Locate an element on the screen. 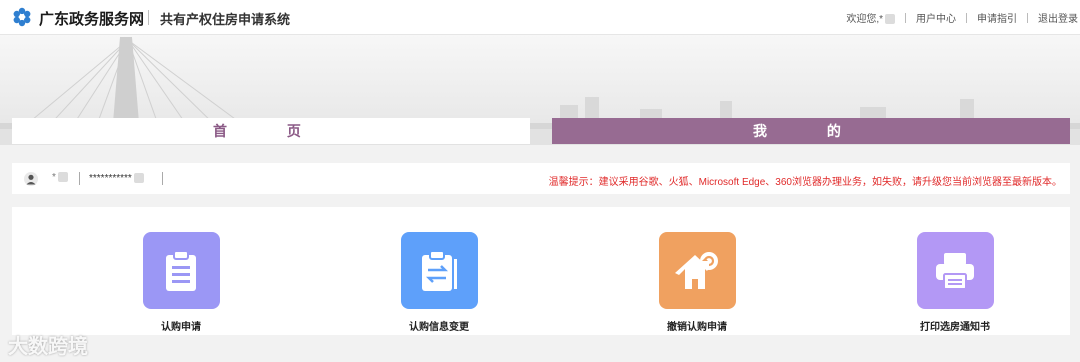  welcome-label: 欢迎您,* is located at coordinates (864, 19).